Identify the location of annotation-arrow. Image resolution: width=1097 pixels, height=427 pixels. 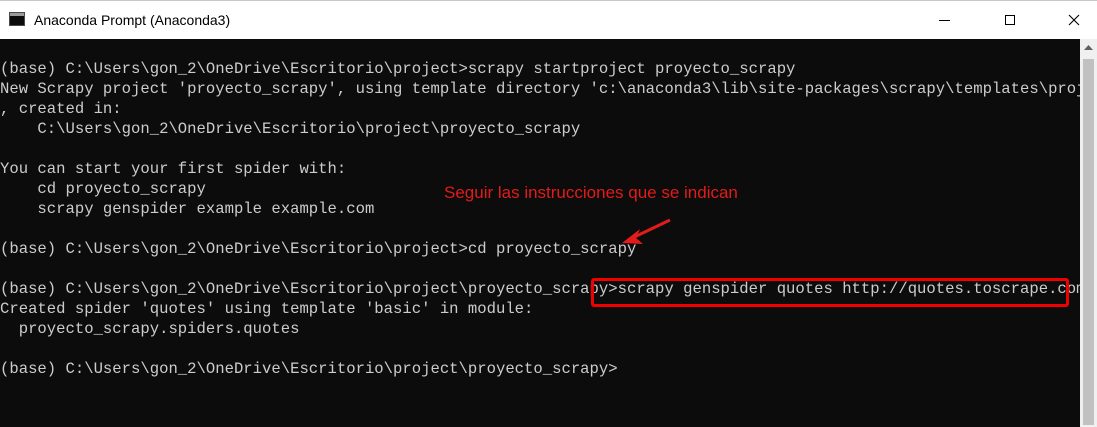
(646, 231).